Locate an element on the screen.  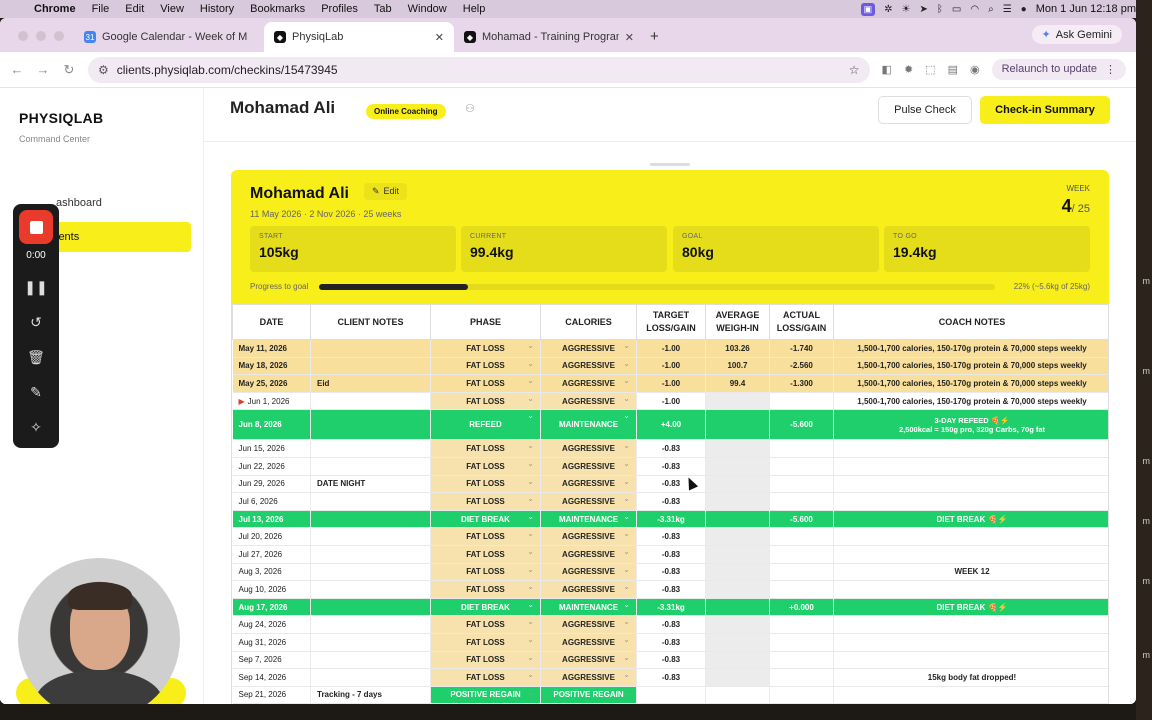
menu-bookmarks: Bookmarks is located at coordinates (277, 9).